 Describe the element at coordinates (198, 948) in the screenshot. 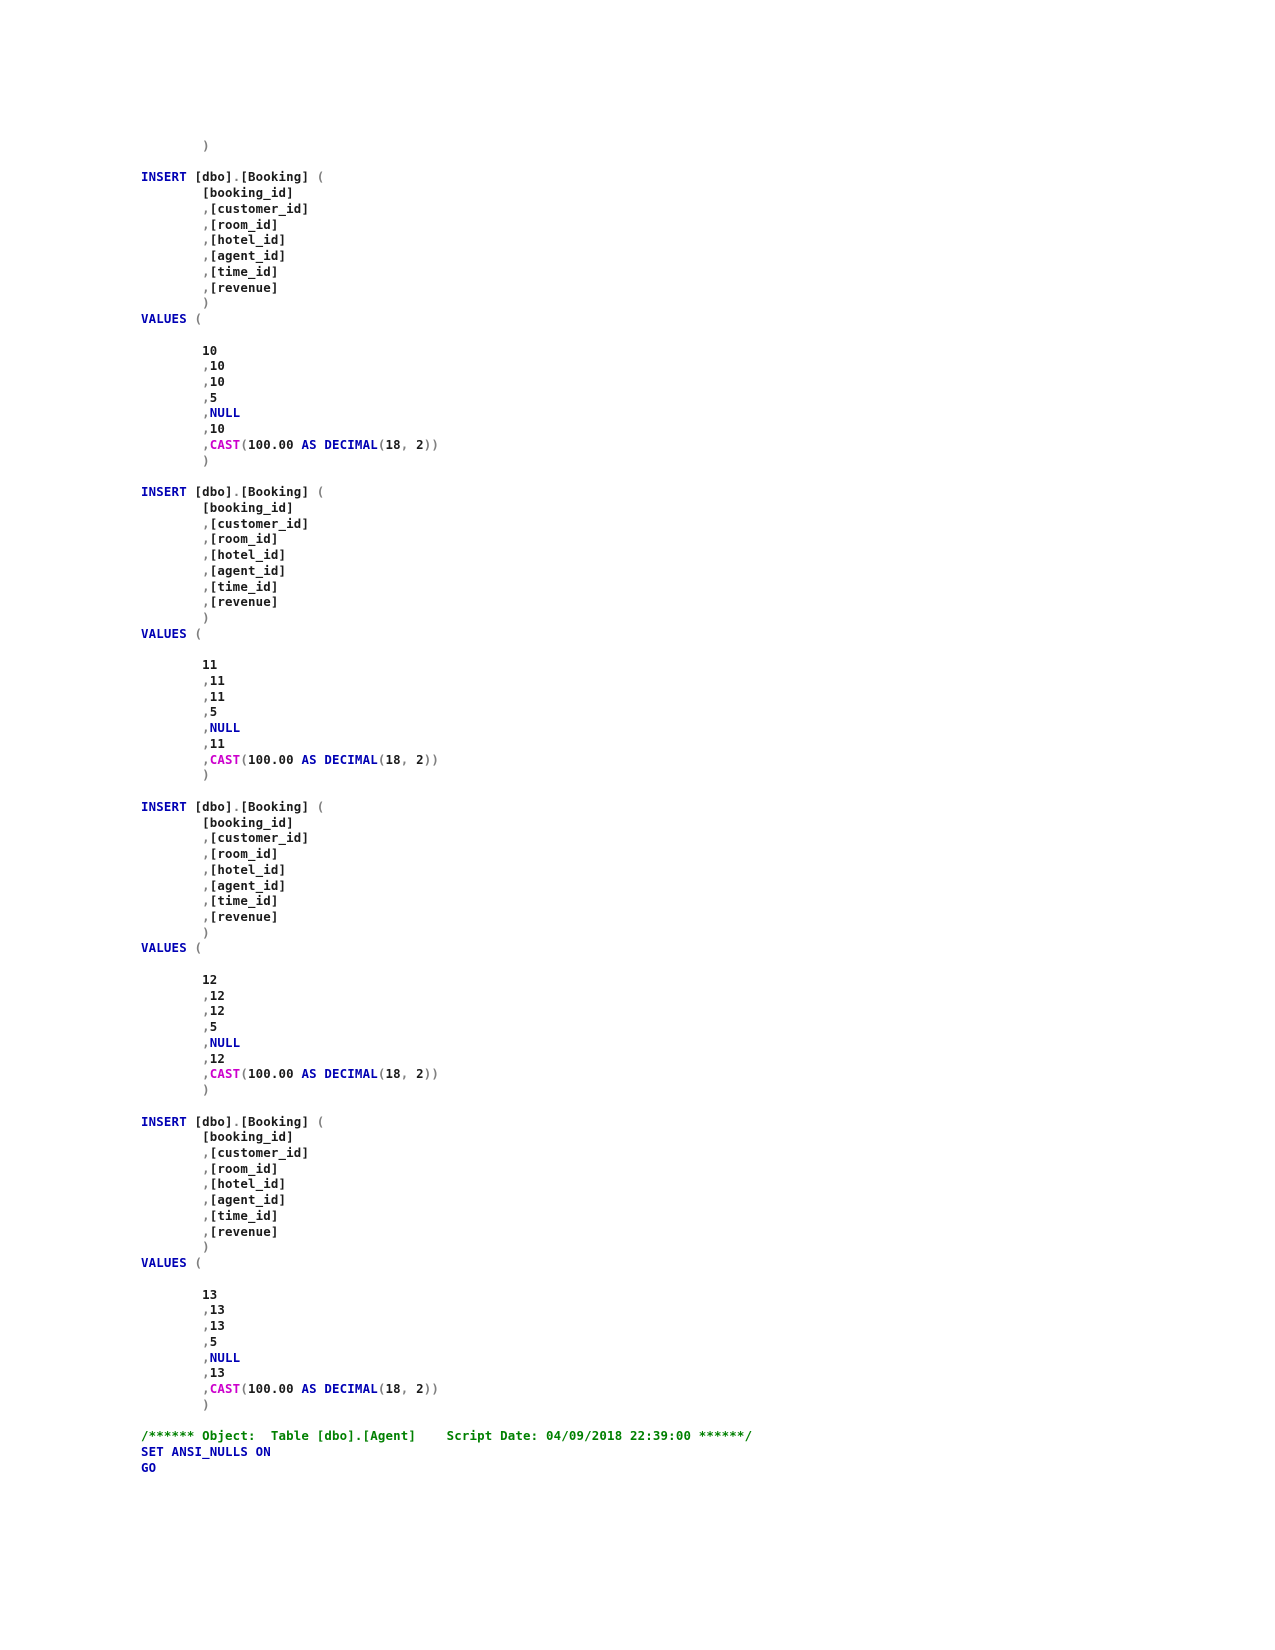

I see `open-paren-token: (` at that location.